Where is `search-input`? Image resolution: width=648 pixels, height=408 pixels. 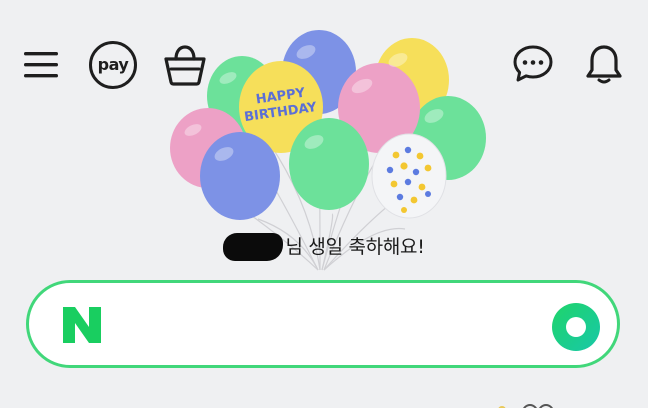 search-input is located at coordinates (328, 326).